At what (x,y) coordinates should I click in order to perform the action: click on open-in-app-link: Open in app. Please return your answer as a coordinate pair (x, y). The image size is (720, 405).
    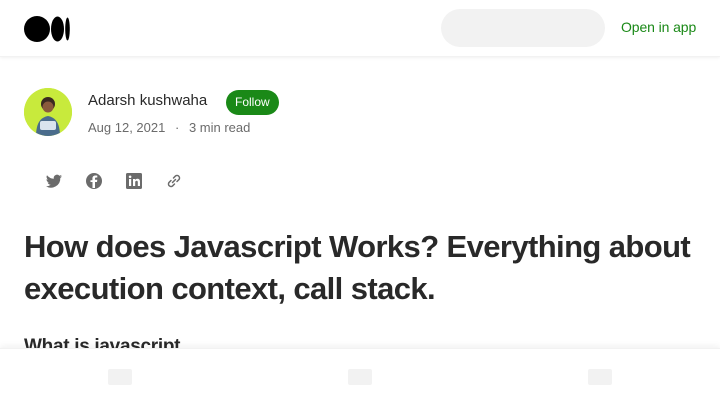
    Looking at the image, I should click on (658, 27).